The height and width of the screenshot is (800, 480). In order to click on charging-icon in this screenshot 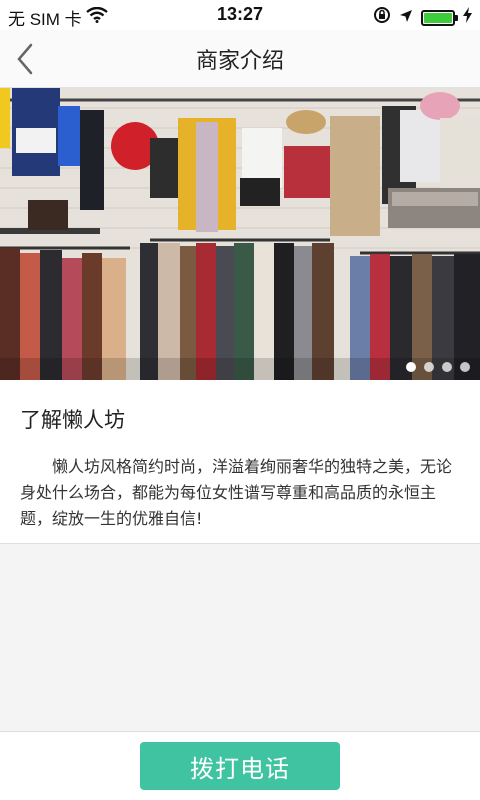, I will do `click(467, 17)`.